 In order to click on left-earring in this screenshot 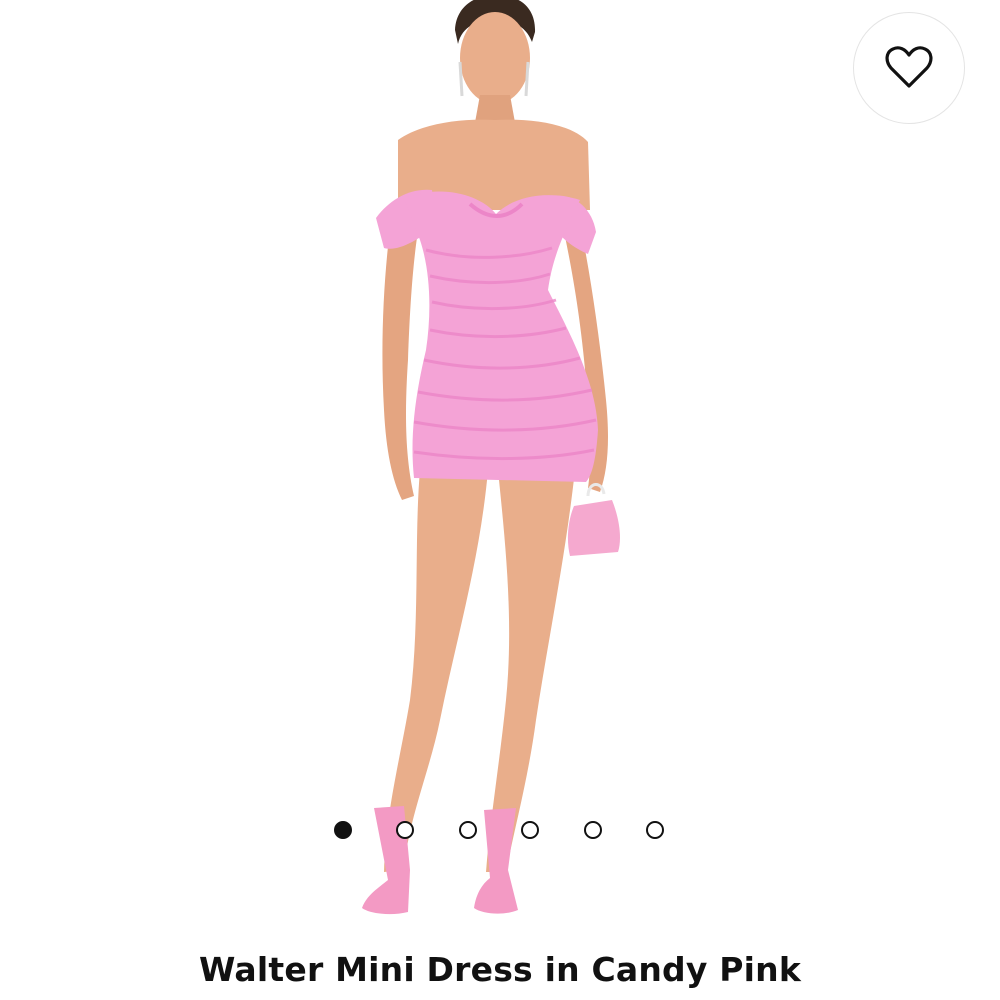, I will do `click(461, 79)`.